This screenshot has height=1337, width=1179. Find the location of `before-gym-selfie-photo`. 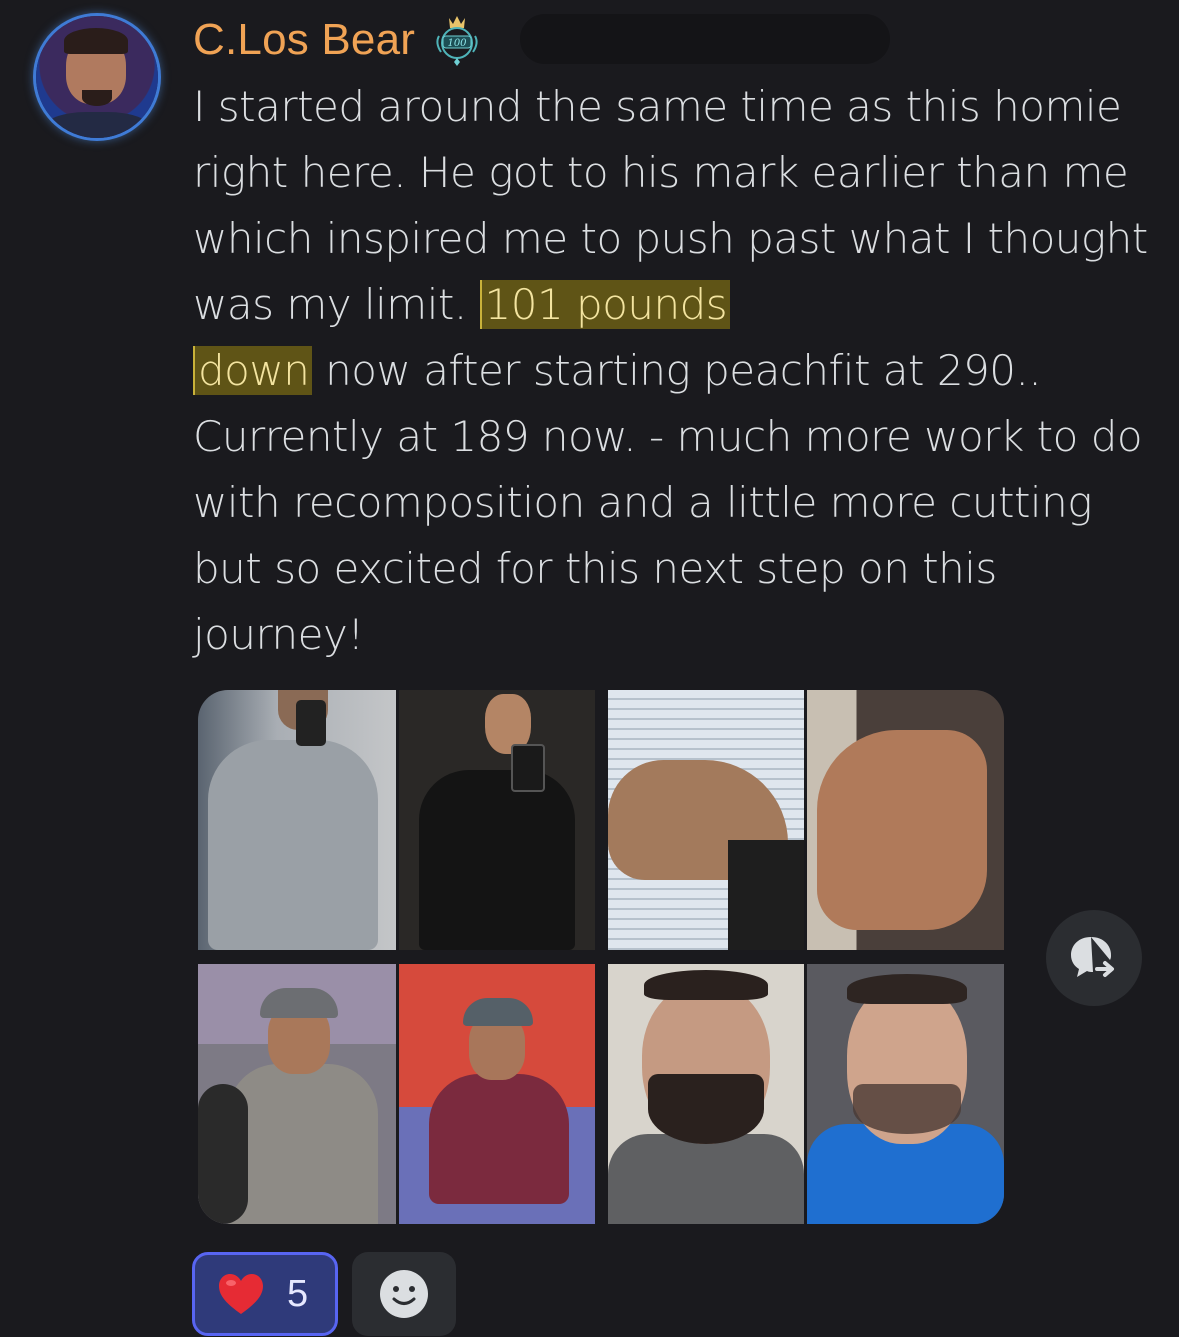

before-gym-selfie-photo is located at coordinates (297, 1094).